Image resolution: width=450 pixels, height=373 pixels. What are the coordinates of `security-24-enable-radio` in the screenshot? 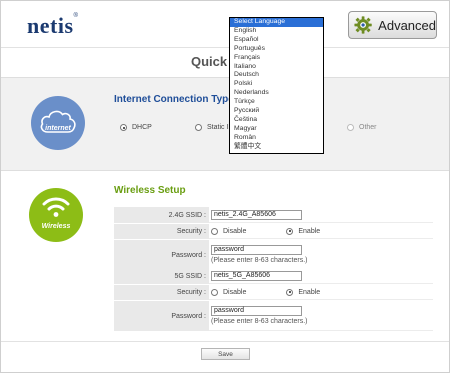 It's located at (290, 231).